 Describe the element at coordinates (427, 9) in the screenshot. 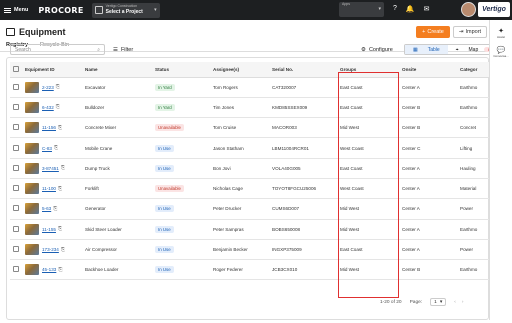

I see `notifications-icon: ✉` at that location.